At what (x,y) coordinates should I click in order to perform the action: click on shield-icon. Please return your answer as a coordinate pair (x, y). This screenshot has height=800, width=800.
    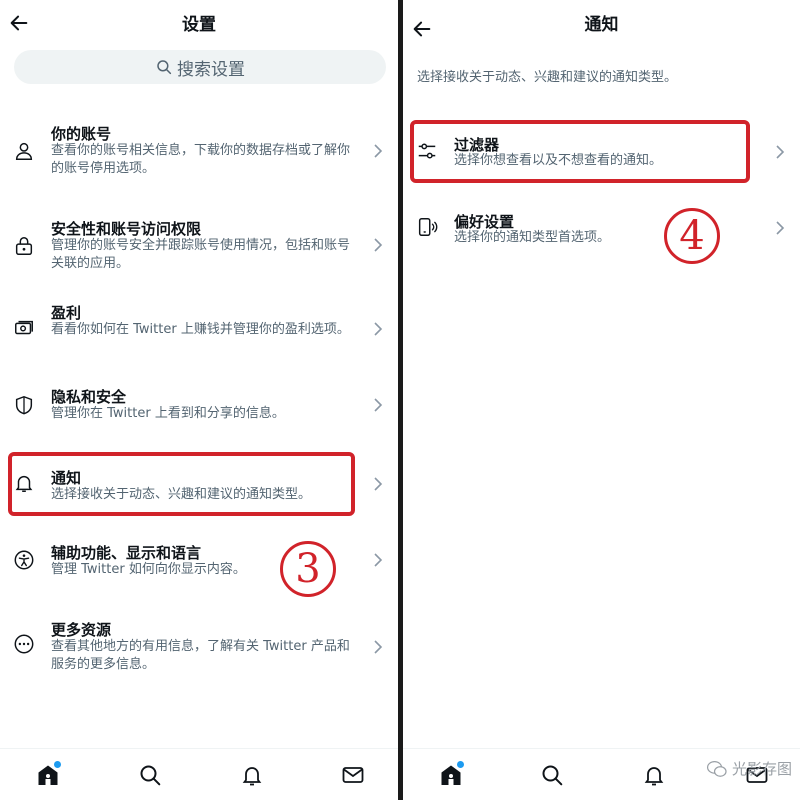
    Looking at the image, I should click on (24, 405).